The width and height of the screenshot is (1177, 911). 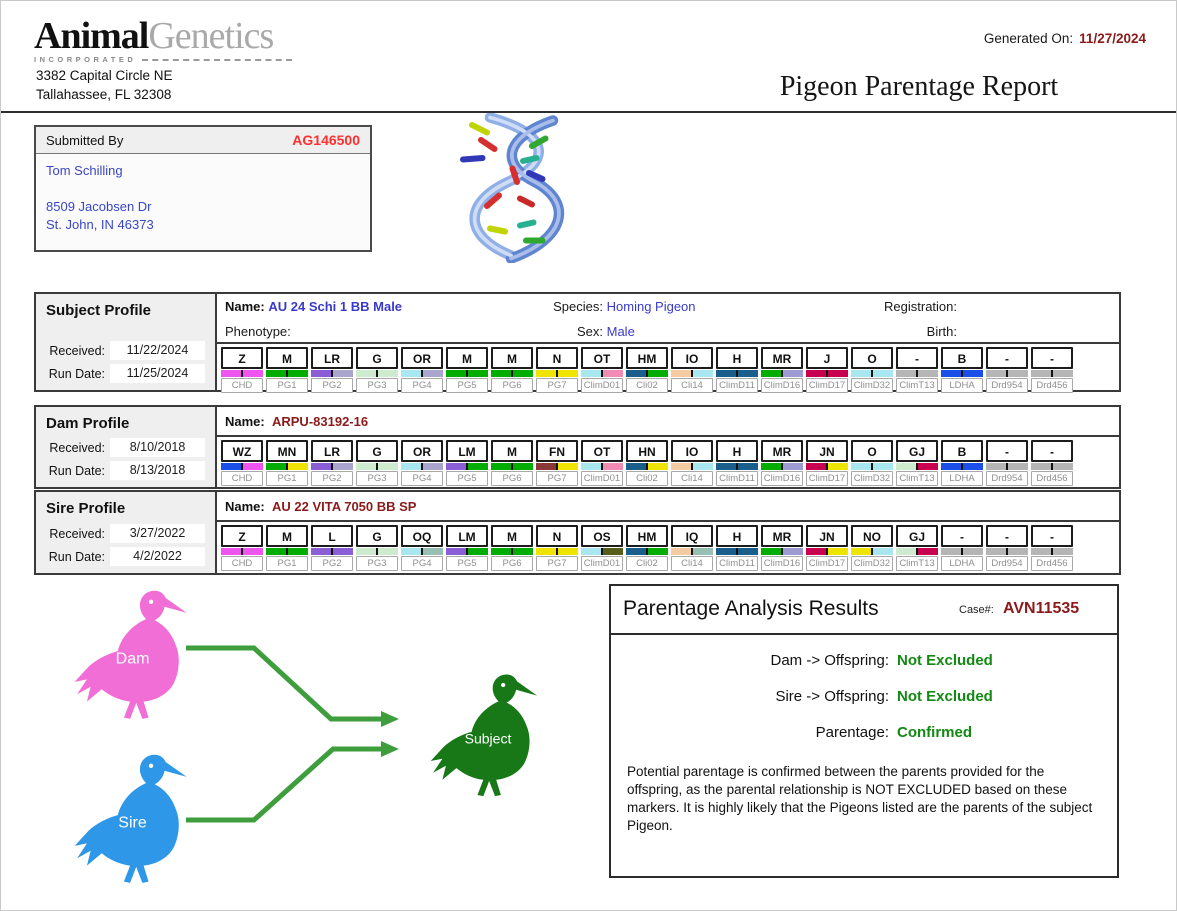 What do you see at coordinates (157, 470) in the screenshot?
I see `run-date-value: 8/13/2018` at bounding box center [157, 470].